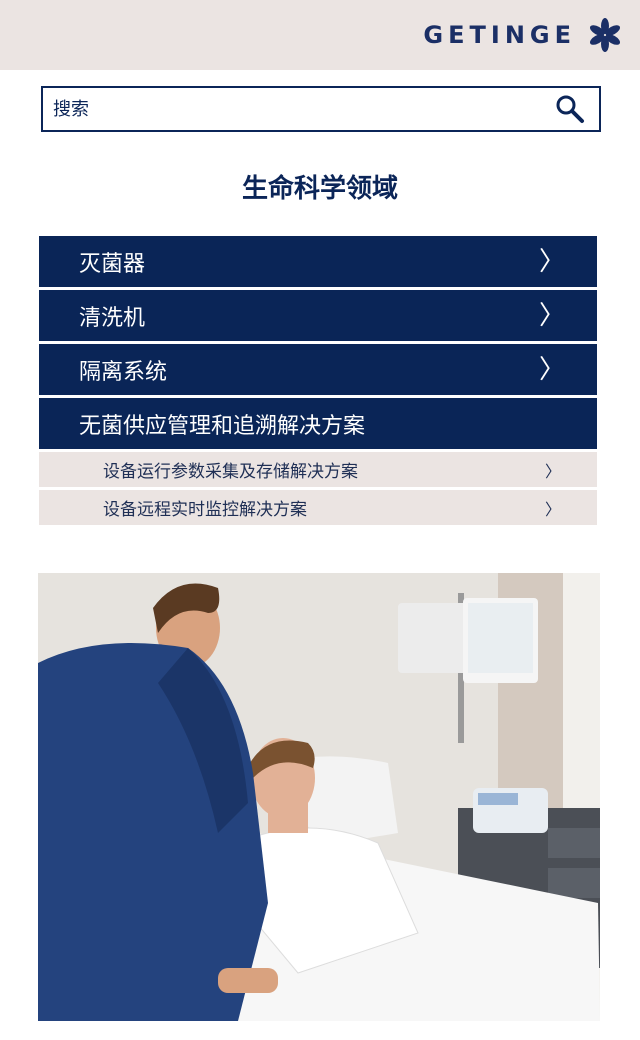  Describe the element at coordinates (320, 35) in the screenshot. I see `site-header: GETINGE` at that location.